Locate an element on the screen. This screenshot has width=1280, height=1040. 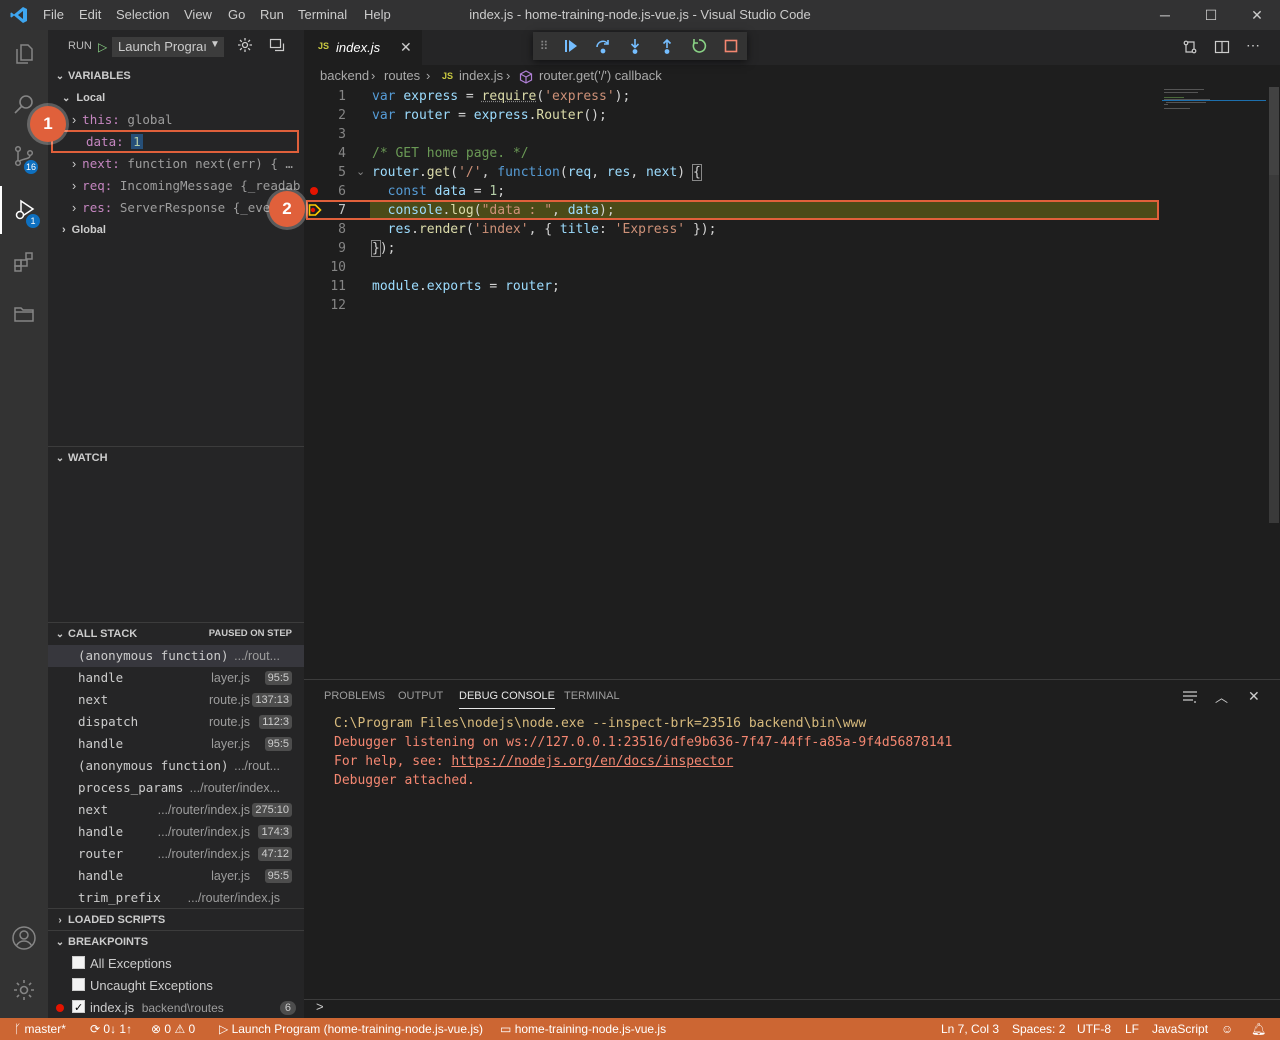
maximize-button: ☐ is located at coordinates (1211, 15).